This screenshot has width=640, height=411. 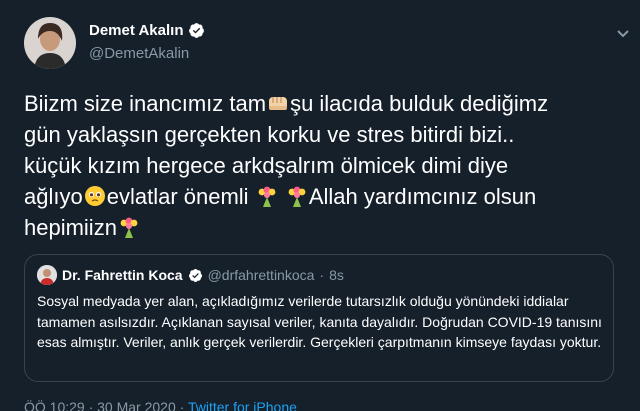 I want to click on quoted-author-avatar, so click(x=47, y=275).